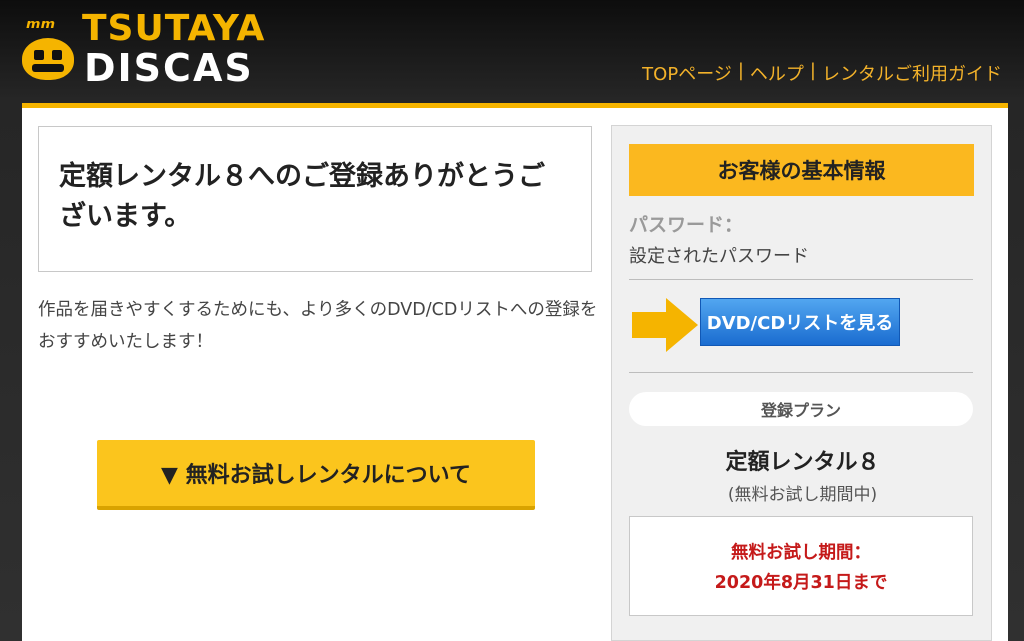 Image resolution: width=1024 pixels, height=641 pixels. What do you see at coordinates (800, 322) in the screenshot?
I see `view-dvd-cd-list-button: DVD/CDリストを見る` at bounding box center [800, 322].